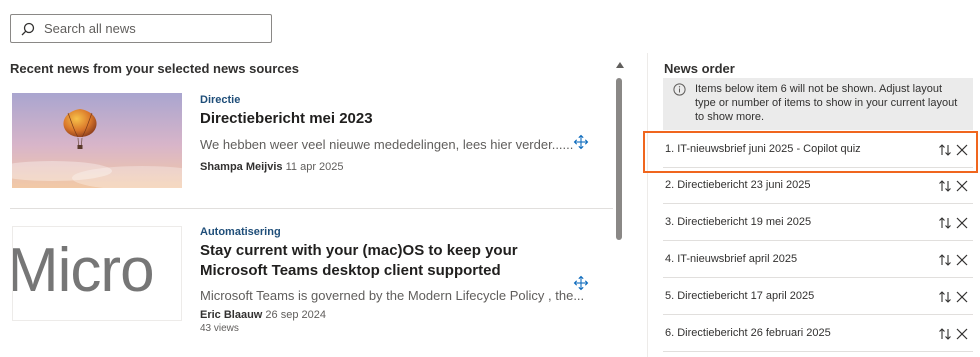 The image size is (980, 357). I want to click on panel-title: News order, so click(699, 68).